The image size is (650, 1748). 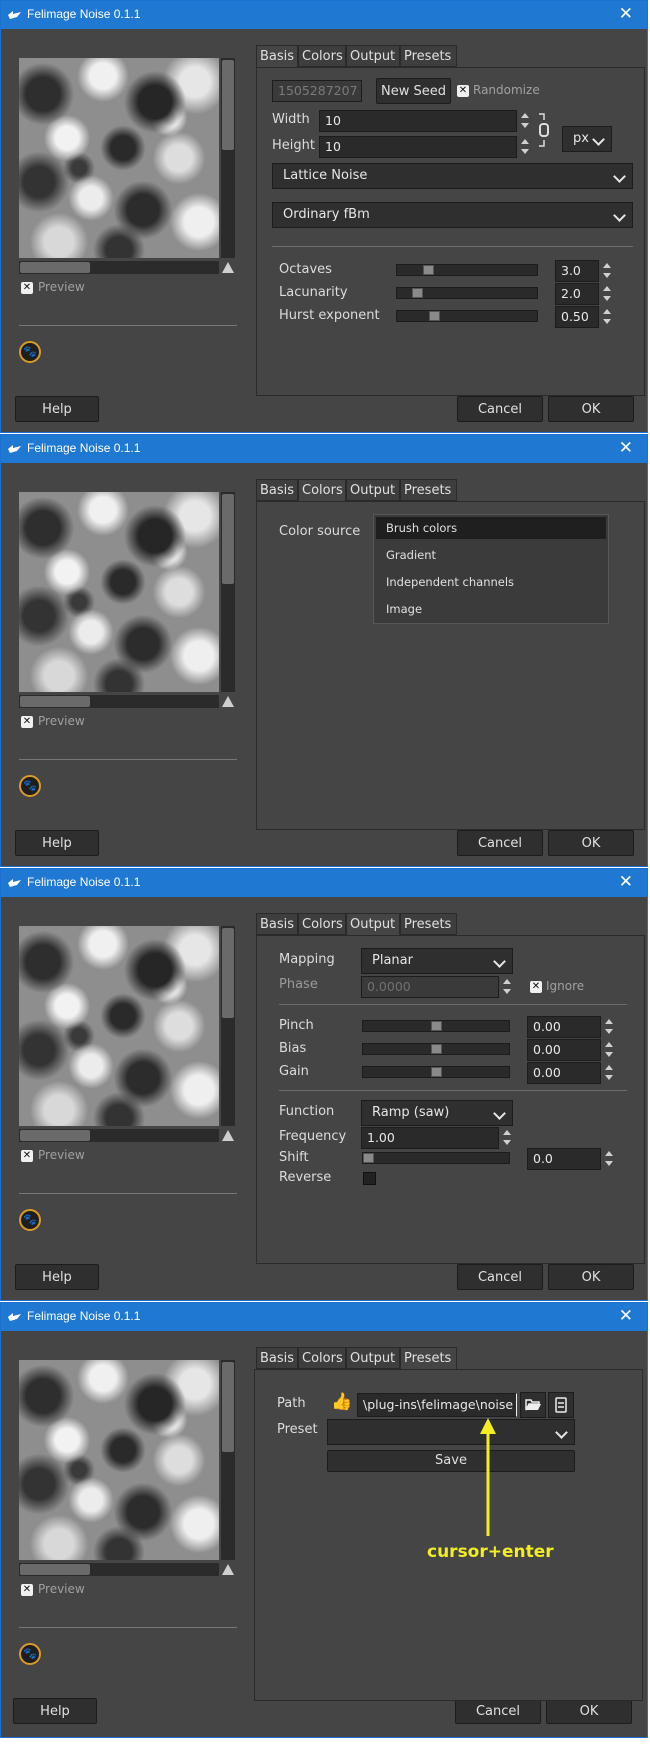 I want to click on reverse-checkbox, so click(x=369, y=1178).